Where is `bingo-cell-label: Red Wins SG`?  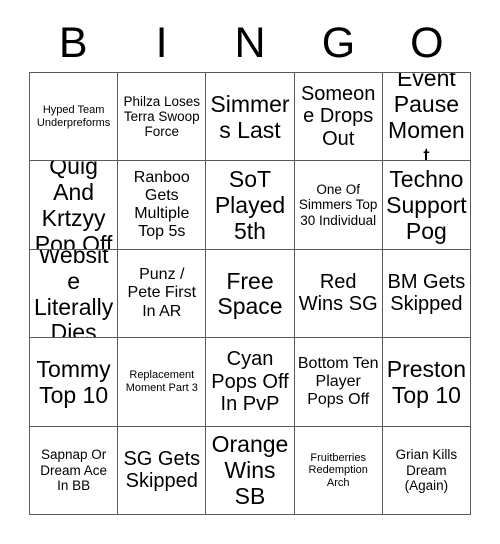 bingo-cell-label: Red Wins SG is located at coordinates (338, 293).